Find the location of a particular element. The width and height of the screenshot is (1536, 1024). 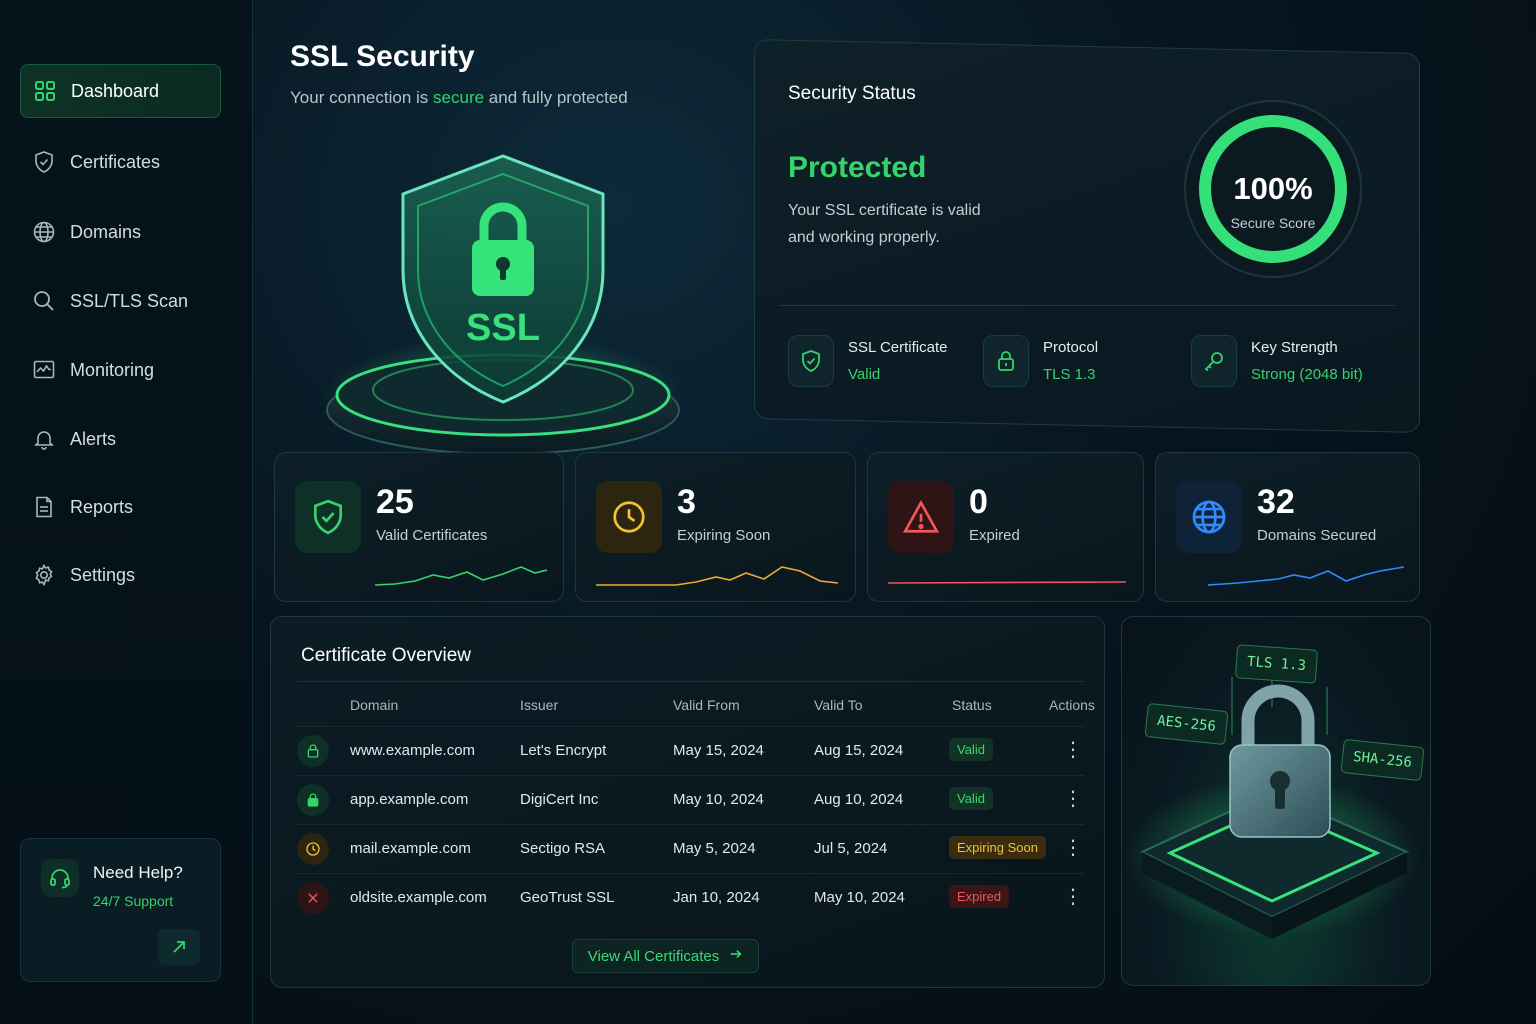

sidebar-item-label: SSL/TLS Scan is located at coordinates (129, 300).